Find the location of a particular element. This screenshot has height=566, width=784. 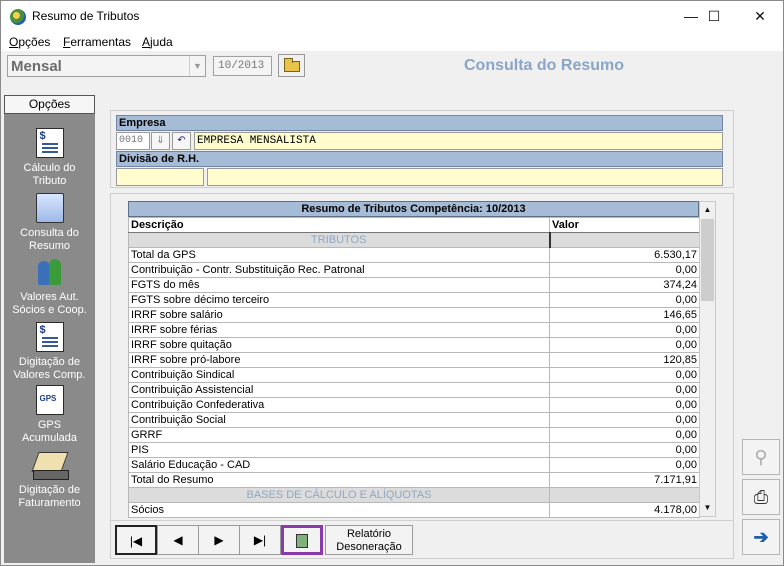

table-row: Total do Resumo 7.171,91 is located at coordinates (414, 480).